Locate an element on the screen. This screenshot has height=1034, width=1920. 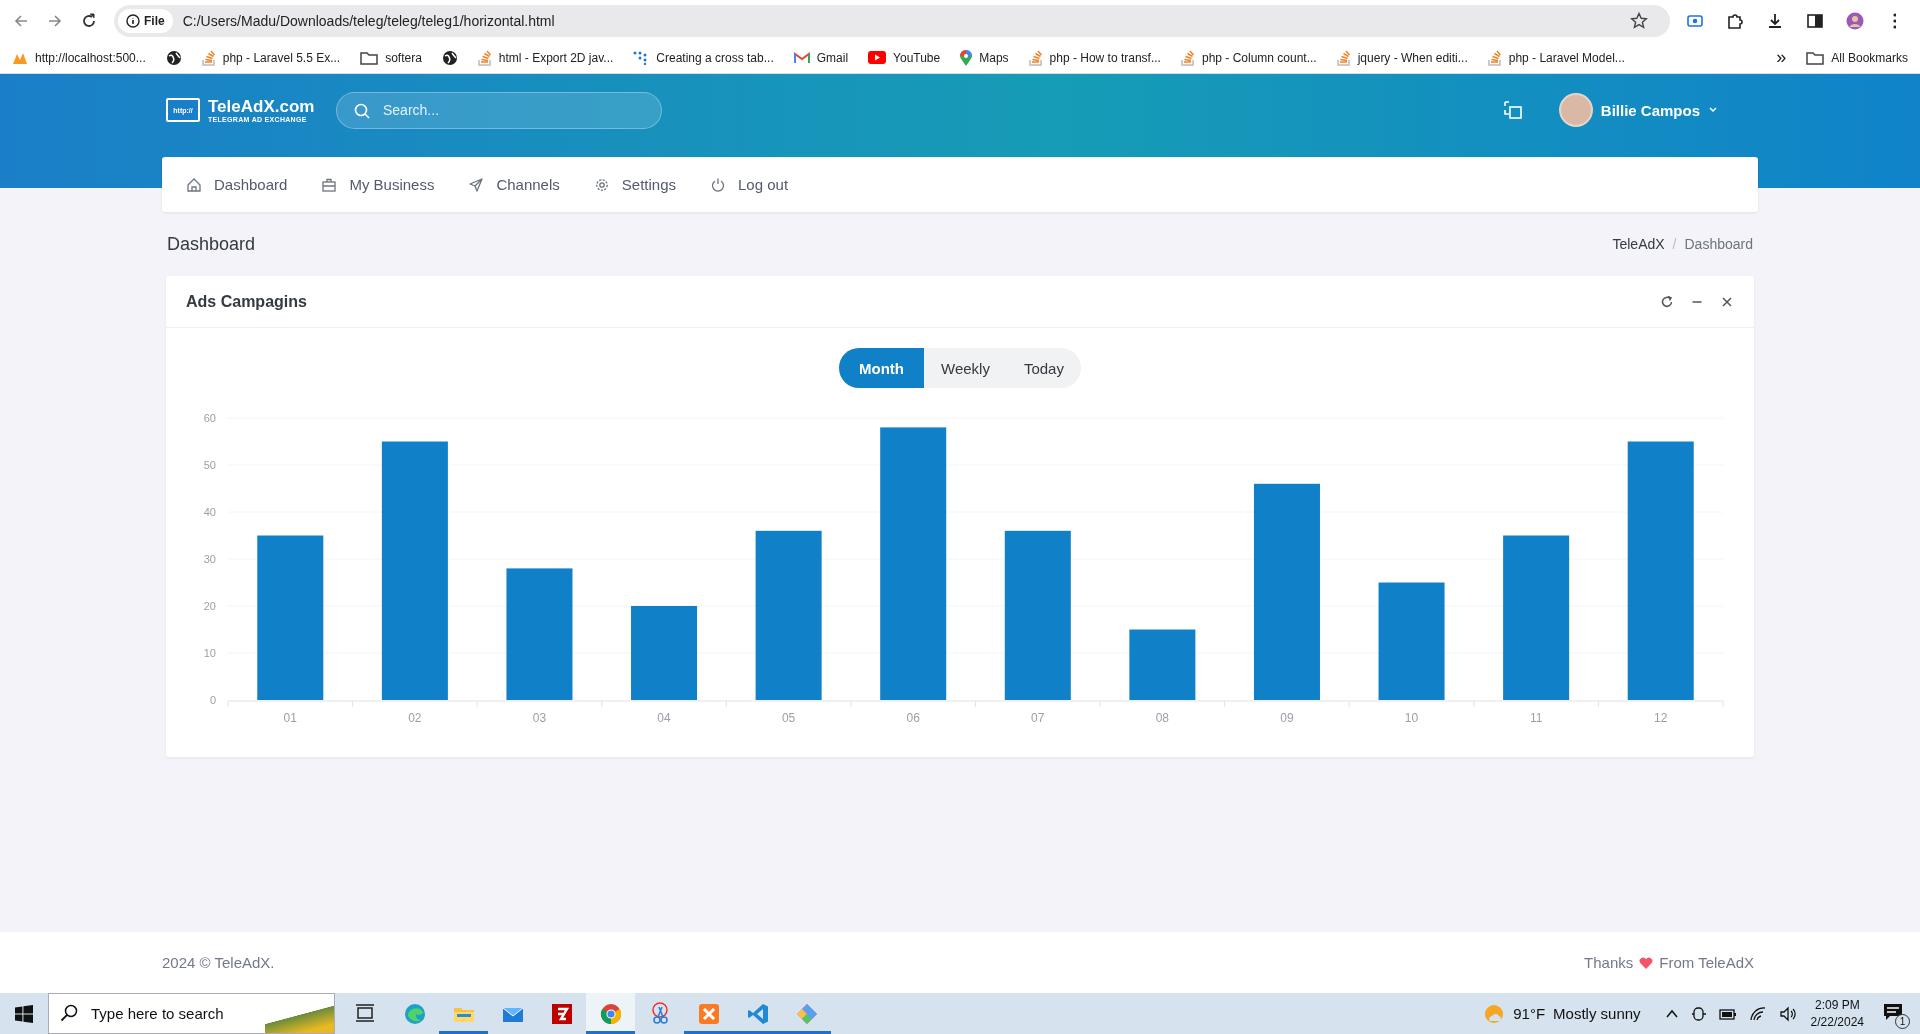
copyright-text: 2024 © TeleAdX. is located at coordinates (218, 962).